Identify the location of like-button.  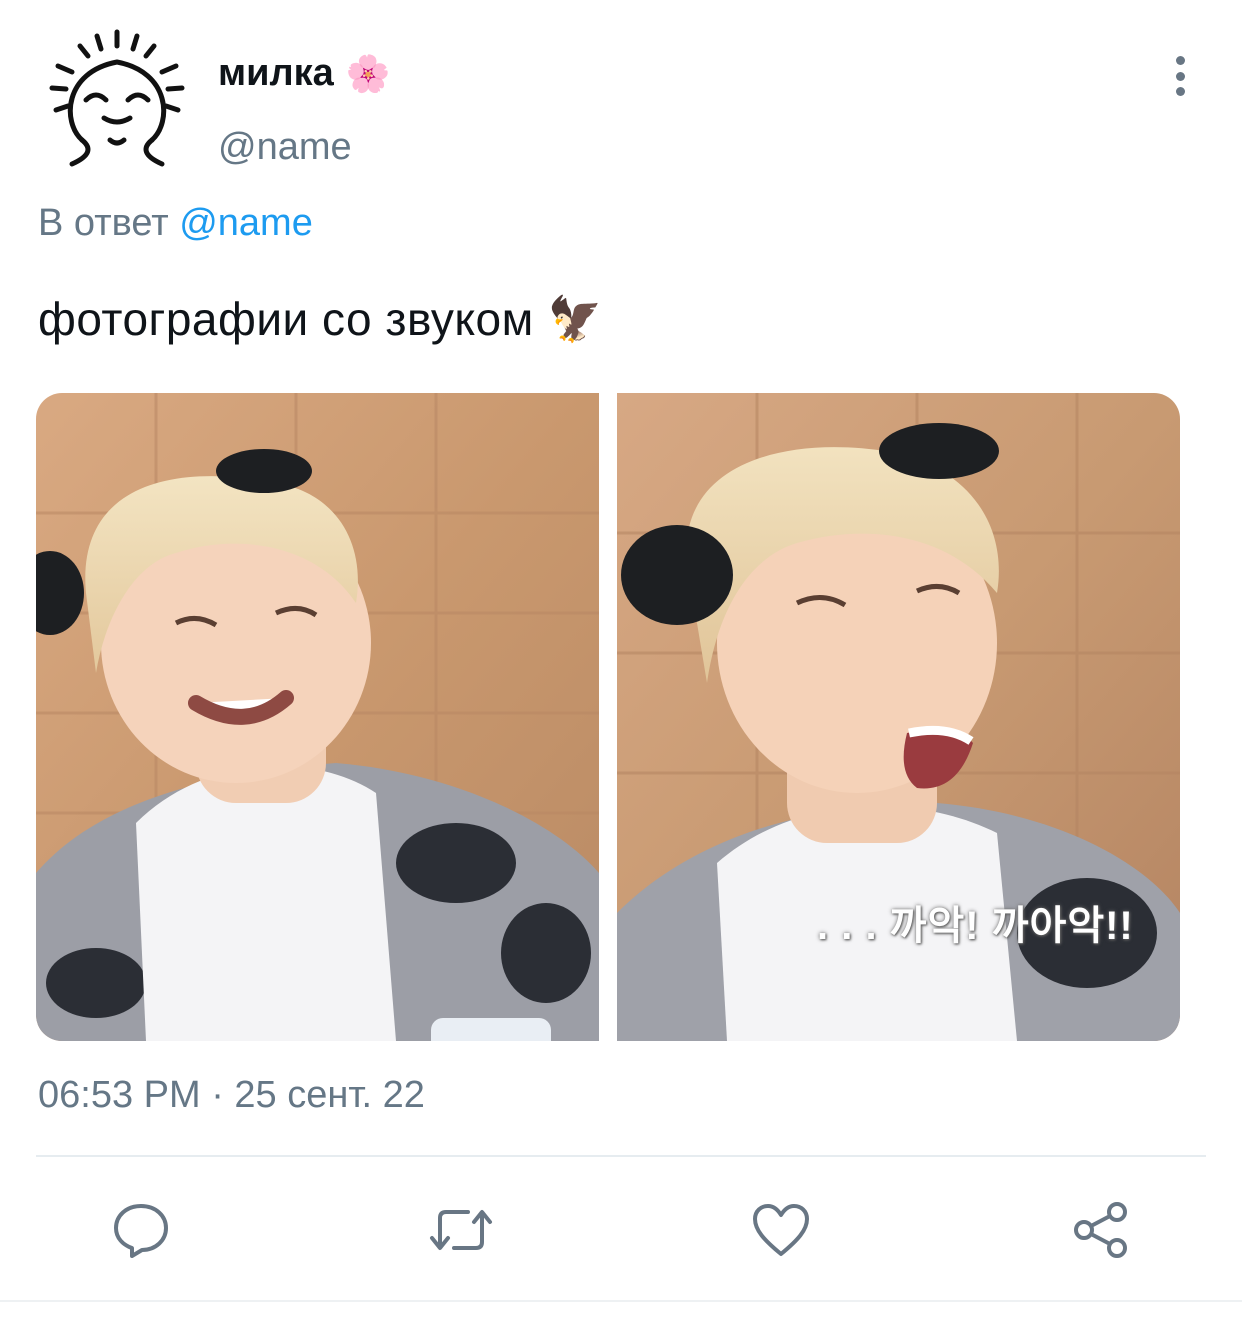
(781, 1230).